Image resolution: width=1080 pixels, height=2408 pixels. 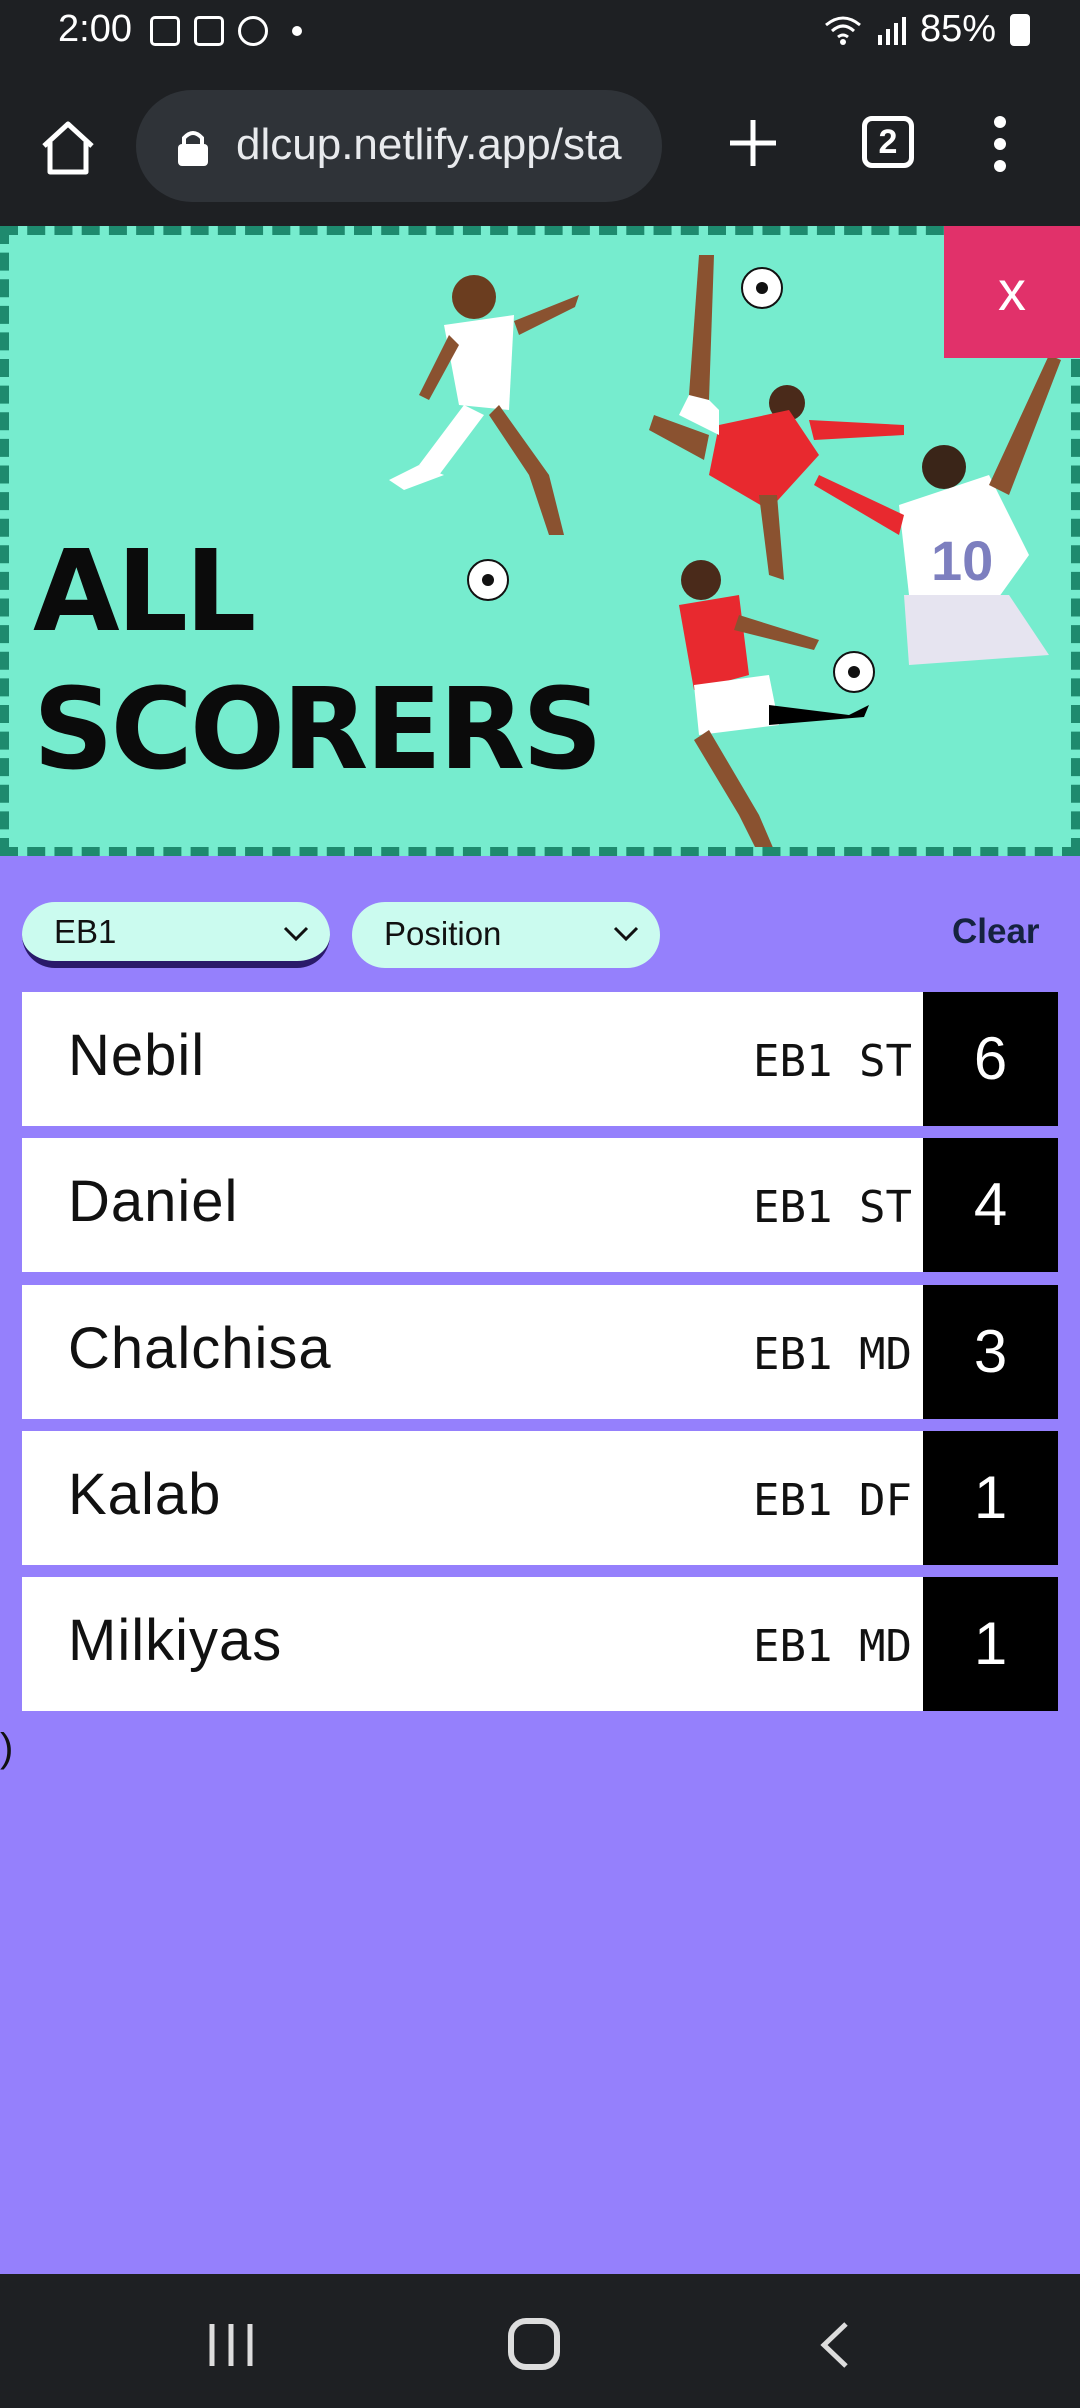 I want to click on signal-icon, so click(x=891, y=30).